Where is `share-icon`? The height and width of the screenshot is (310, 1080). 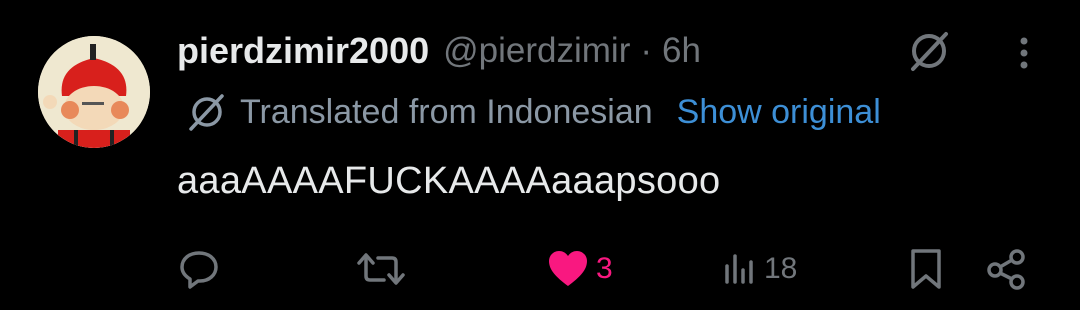 share-icon is located at coordinates (1007, 269).